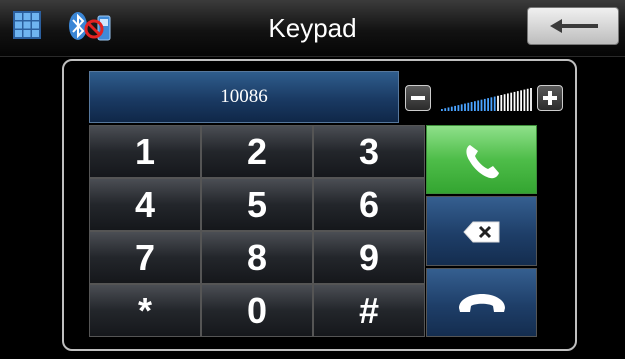 The height and width of the screenshot is (359, 625). I want to click on key-4: 4, so click(145, 204).